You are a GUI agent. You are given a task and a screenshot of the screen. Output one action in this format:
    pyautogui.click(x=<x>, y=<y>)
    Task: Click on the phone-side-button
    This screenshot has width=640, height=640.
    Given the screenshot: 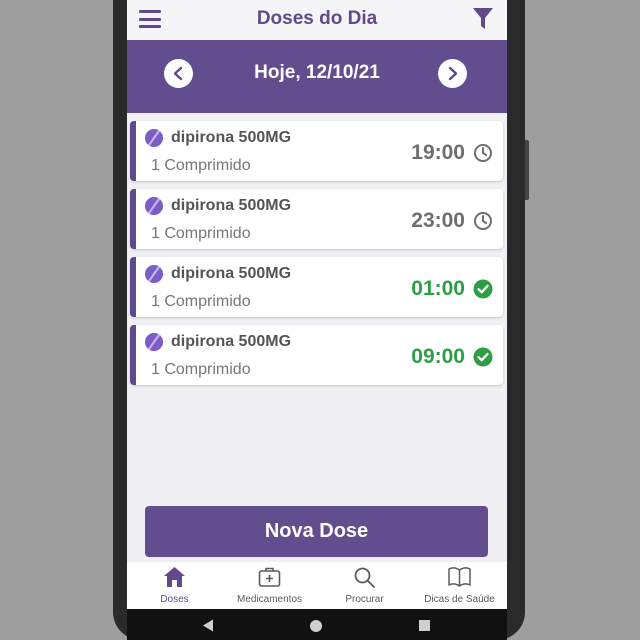 What is the action you would take?
    pyautogui.click(x=527, y=170)
    